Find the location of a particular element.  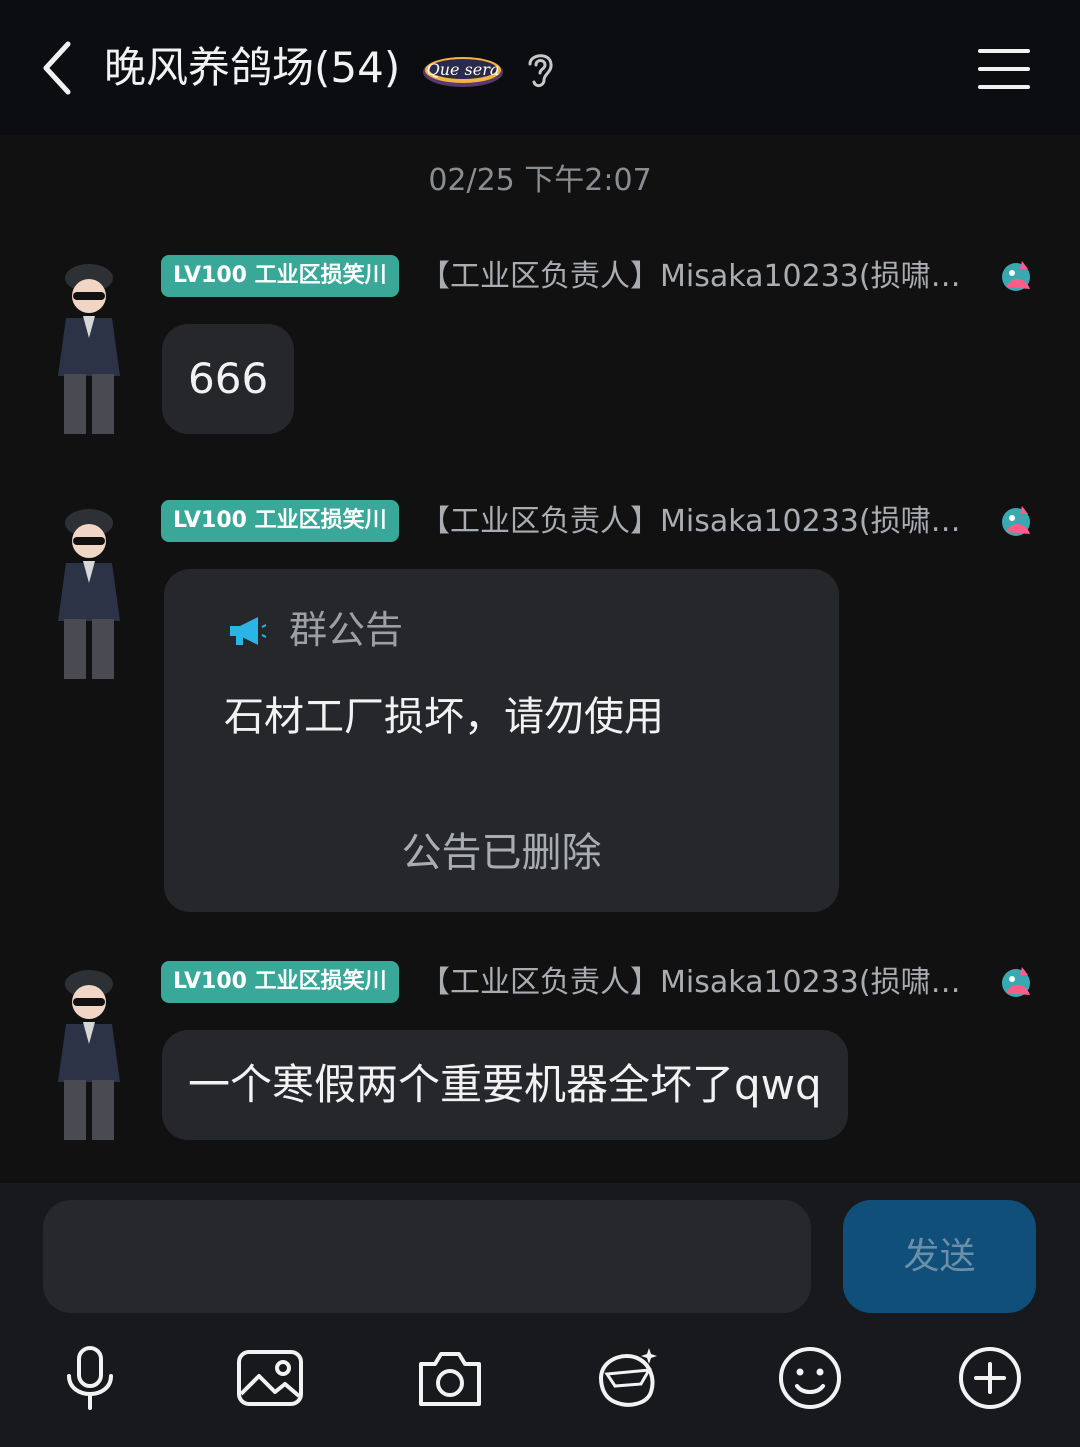

notice-title: 群公告 is located at coordinates (346, 630).